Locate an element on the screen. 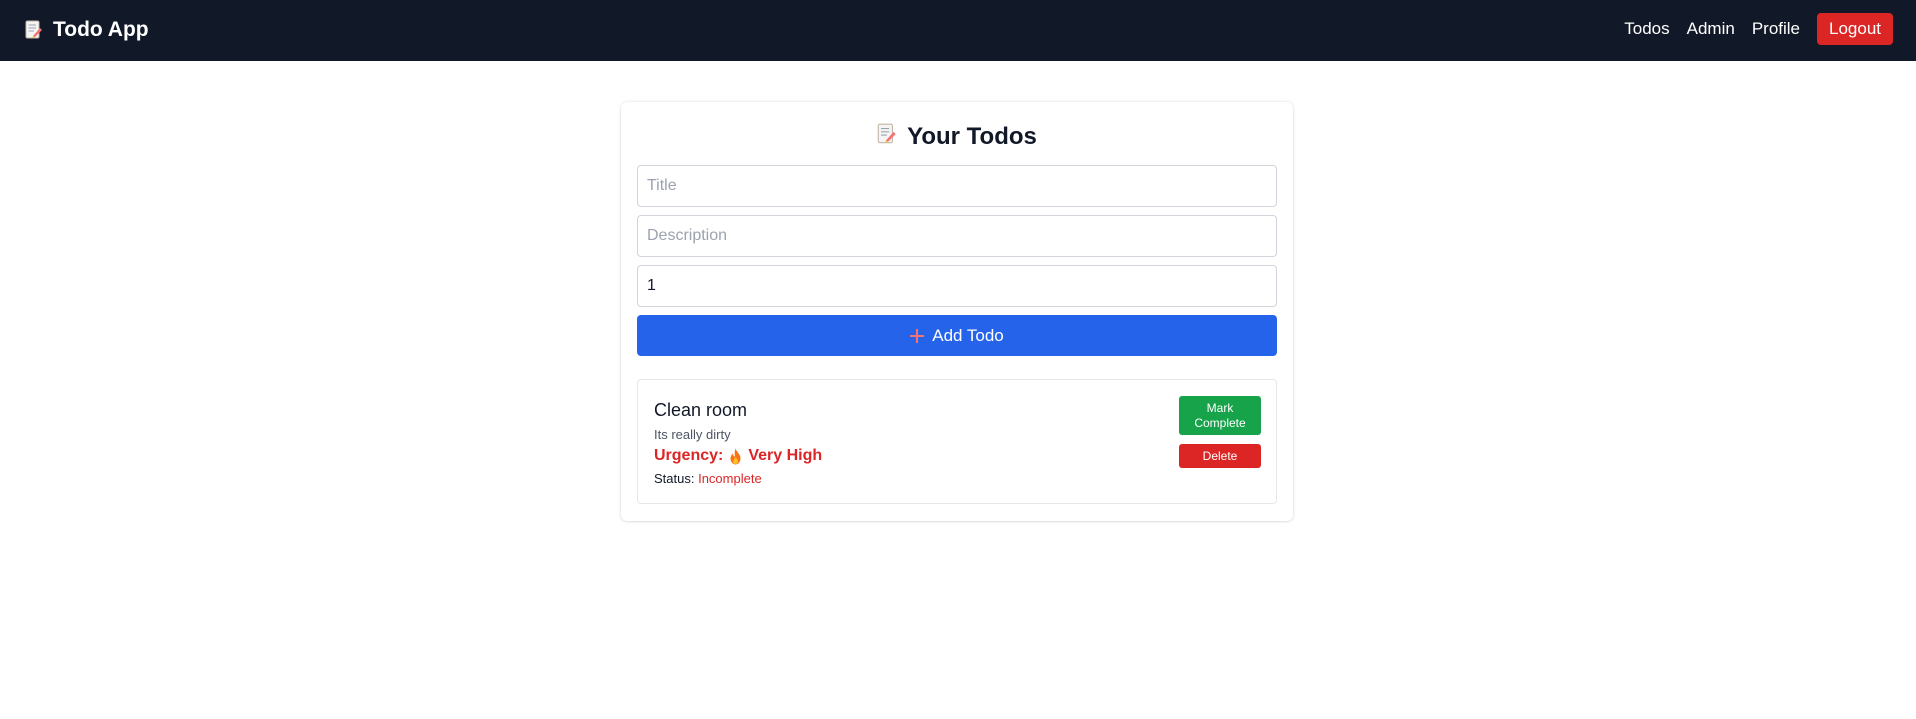  description-input is located at coordinates (957, 236).